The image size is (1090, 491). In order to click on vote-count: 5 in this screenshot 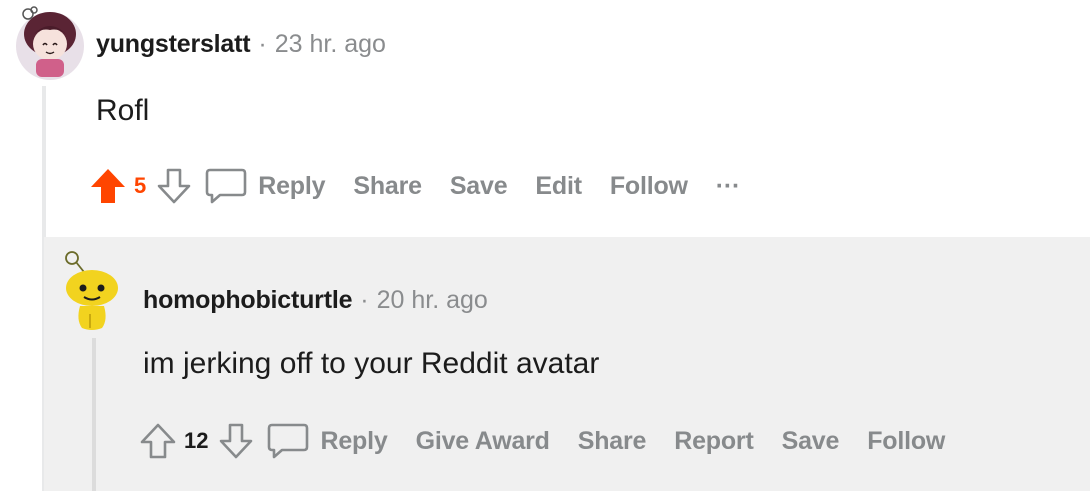, I will do `click(140, 185)`.